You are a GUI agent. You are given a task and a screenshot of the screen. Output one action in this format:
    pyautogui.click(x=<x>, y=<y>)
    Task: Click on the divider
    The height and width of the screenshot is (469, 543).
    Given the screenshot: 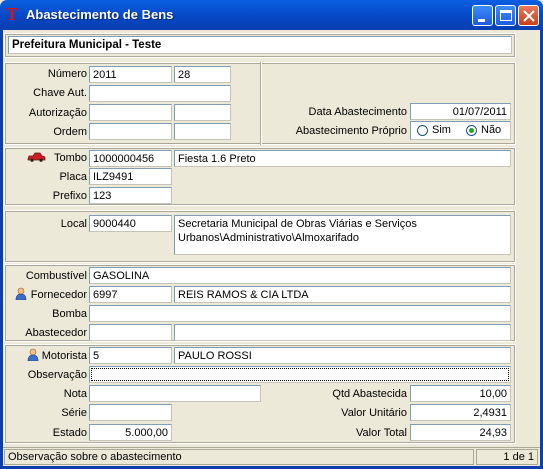 What is the action you would take?
    pyautogui.click(x=261, y=103)
    